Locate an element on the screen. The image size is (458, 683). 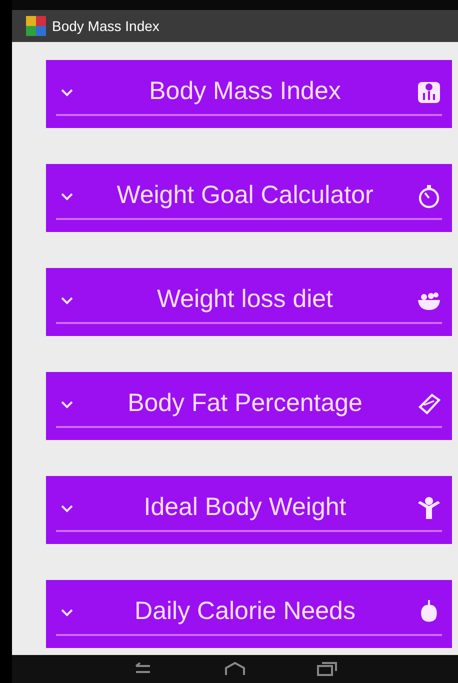
section-header: Weight loss diet is located at coordinates (249, 302).